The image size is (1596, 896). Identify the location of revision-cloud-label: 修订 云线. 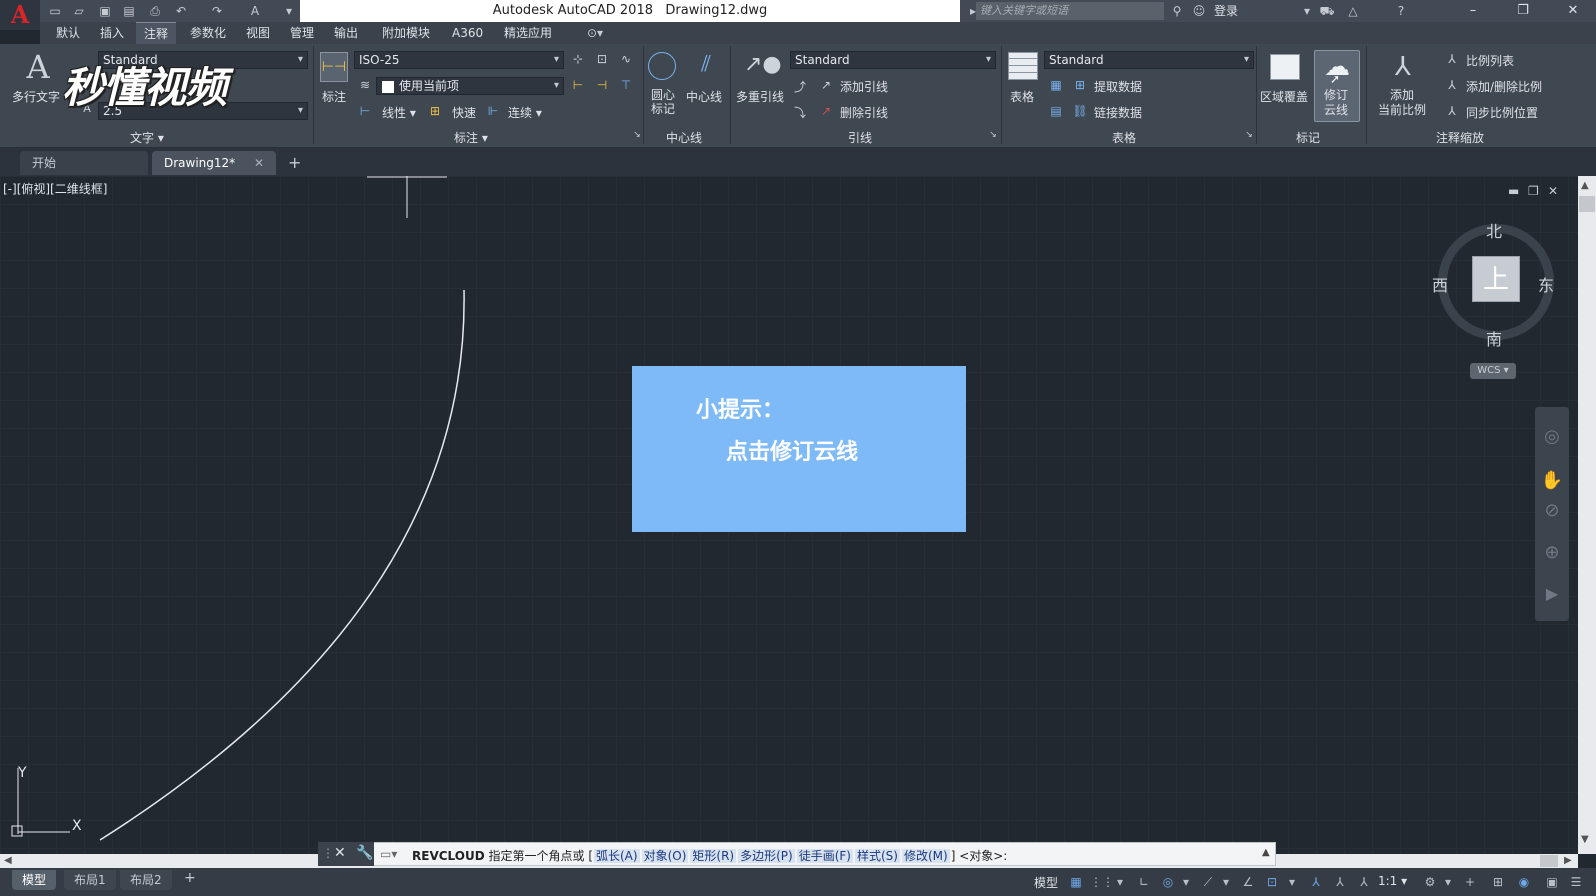
(1336, 103).